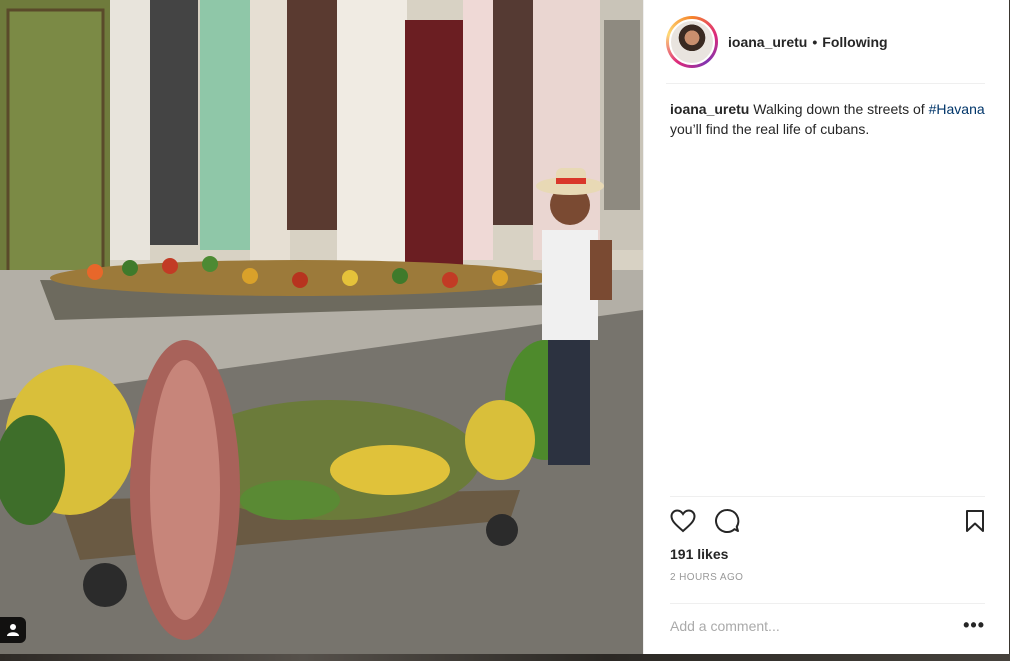 This screenshot has height=661, width=1010. Describe the element at coordinates (709, 109) in the screenshot. I see `caption-username: ioana_uretu` at that location.